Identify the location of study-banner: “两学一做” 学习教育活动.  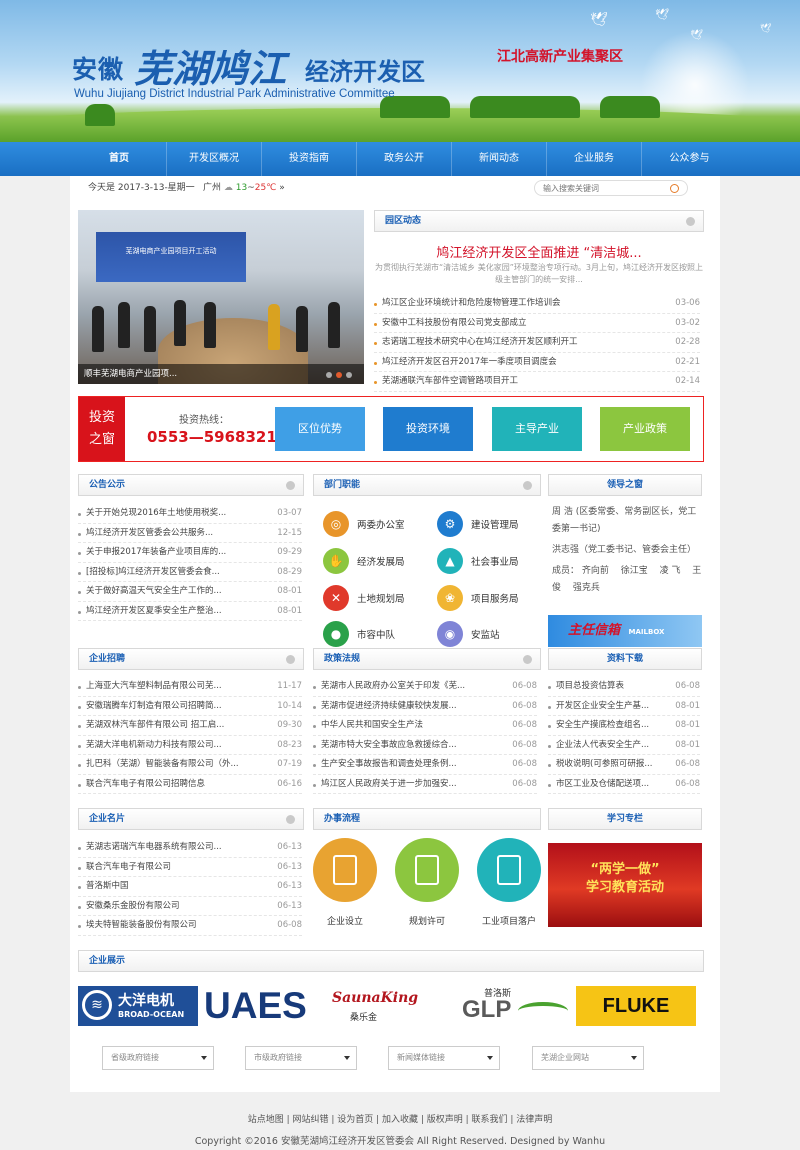
(625, 885).